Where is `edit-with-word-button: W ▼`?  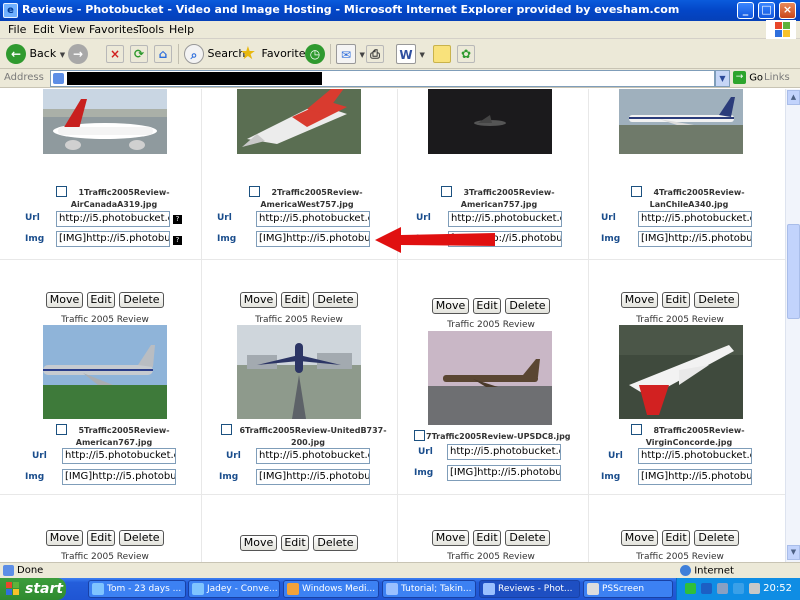
edit-with-word-button: W ▼ is located at coordinates (410, 54).